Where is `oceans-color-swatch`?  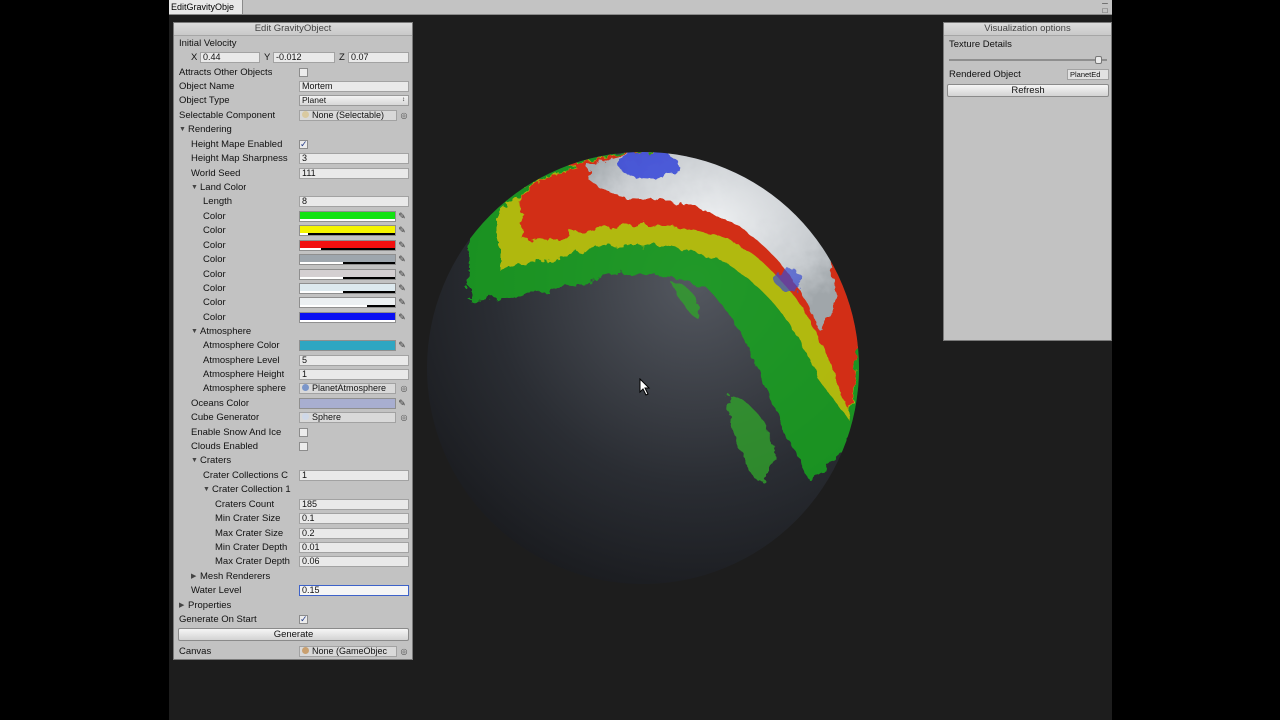
oceans-color-swatch is located at coordinates (347, 403).